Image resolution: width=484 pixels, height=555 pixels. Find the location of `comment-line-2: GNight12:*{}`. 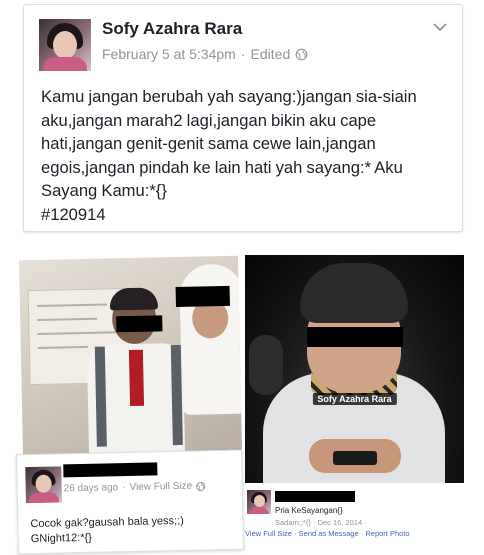

comment-line-2: GNight12:*{} is located at coordinates (61, 538).